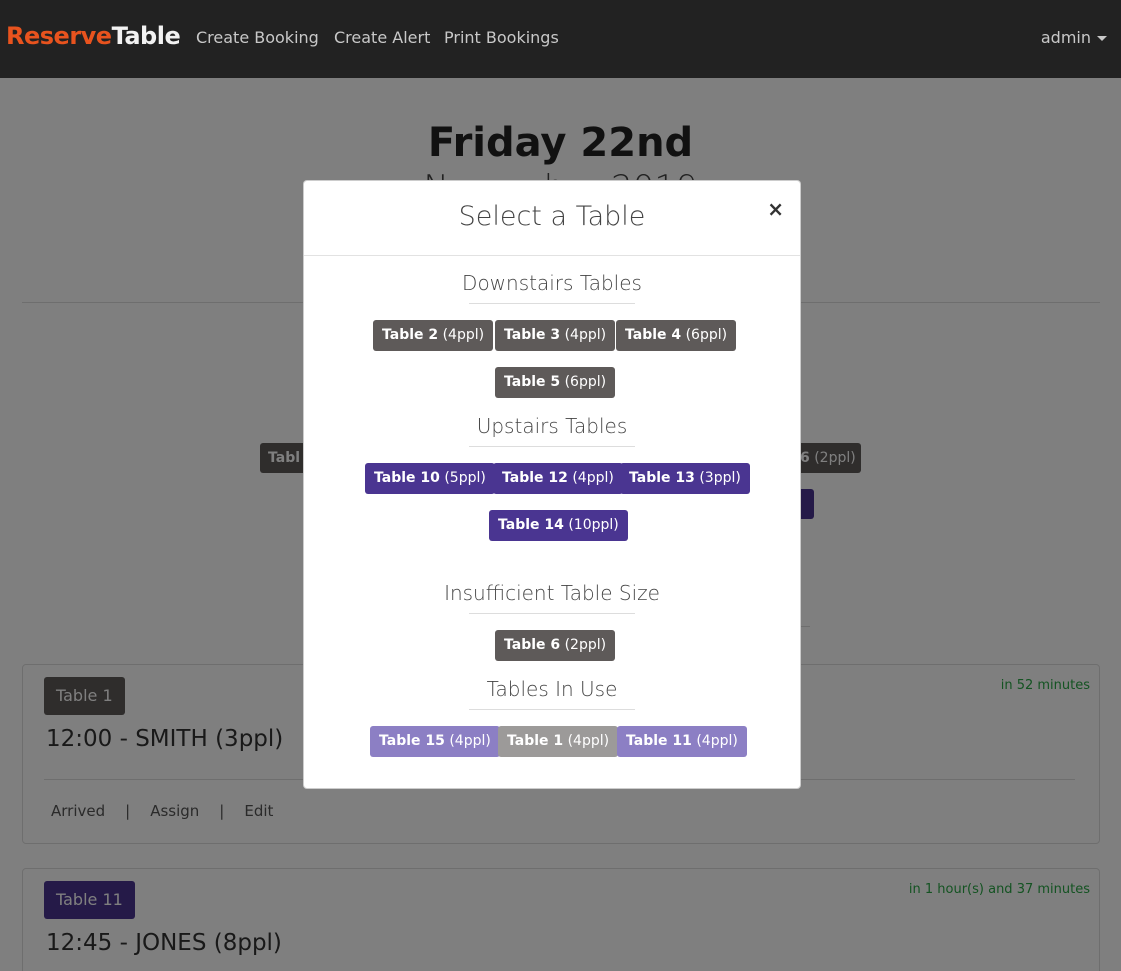 Image resolution: width=1121 pixels, height=971 pixels. I want to click on table-name: Table 11, so click(659, 741).